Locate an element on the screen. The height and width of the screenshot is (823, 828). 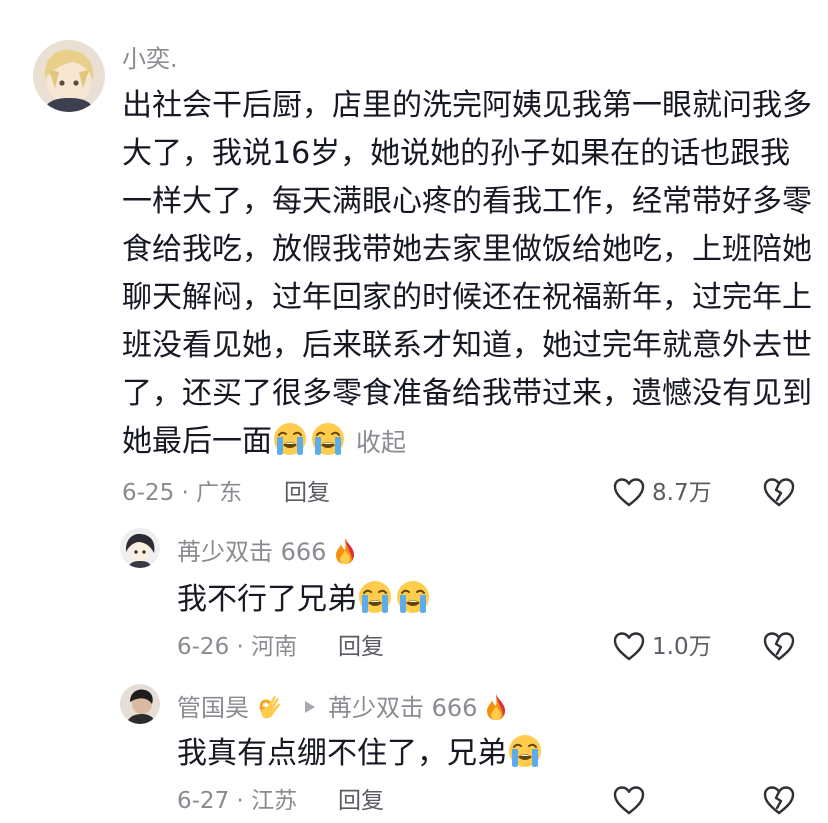
like-count: 8.7万 is located at coordinates (682, 493).